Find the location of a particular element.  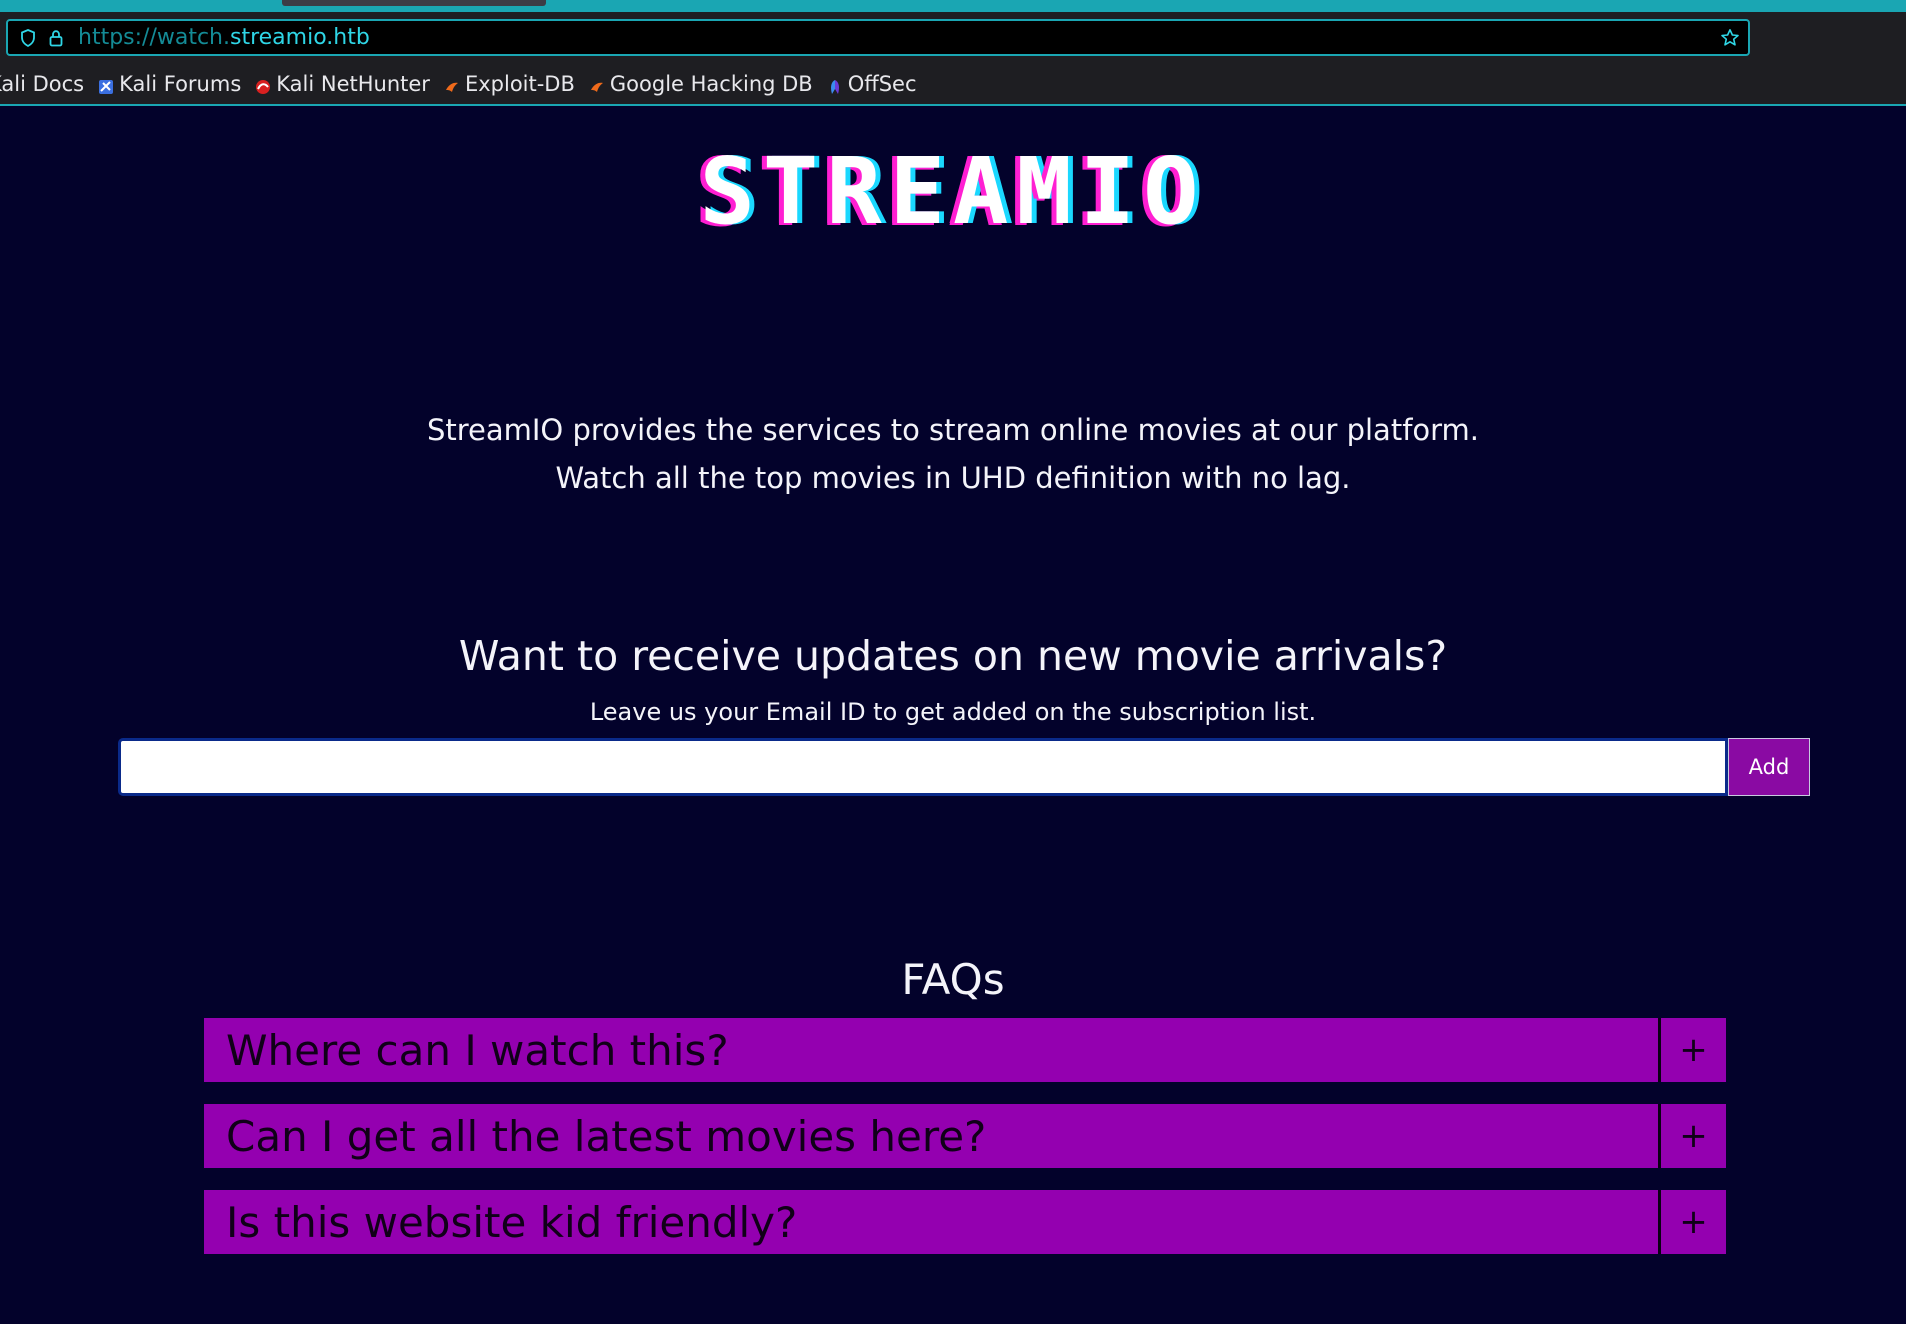

bookmark-label: Kali Docs is located at coordinates (42, 84).